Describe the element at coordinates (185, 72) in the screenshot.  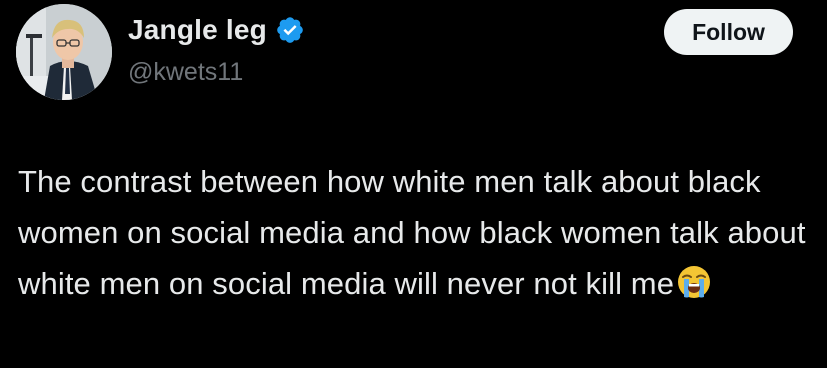
I see `user-handle: @kwets11` at that location.